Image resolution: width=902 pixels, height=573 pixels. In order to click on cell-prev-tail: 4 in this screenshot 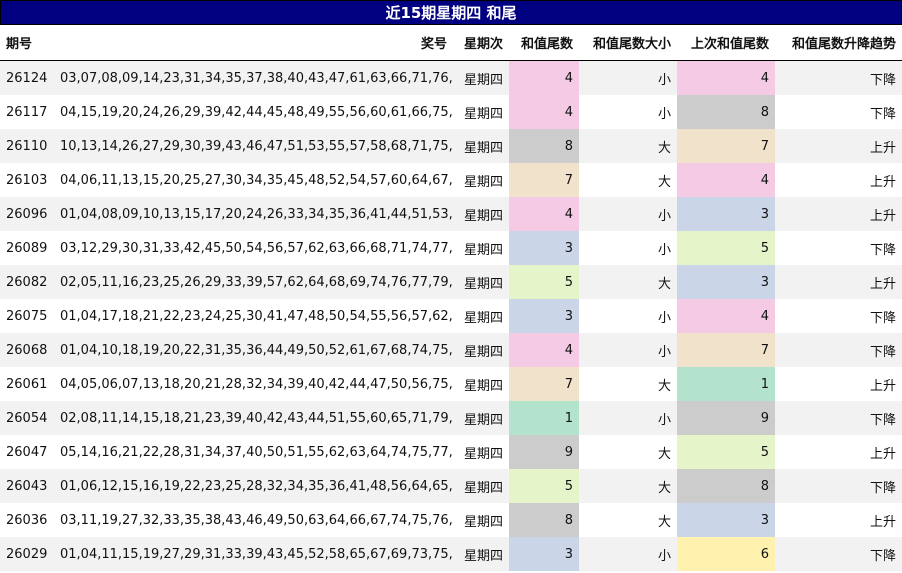, I will do `click(726, 77)`.